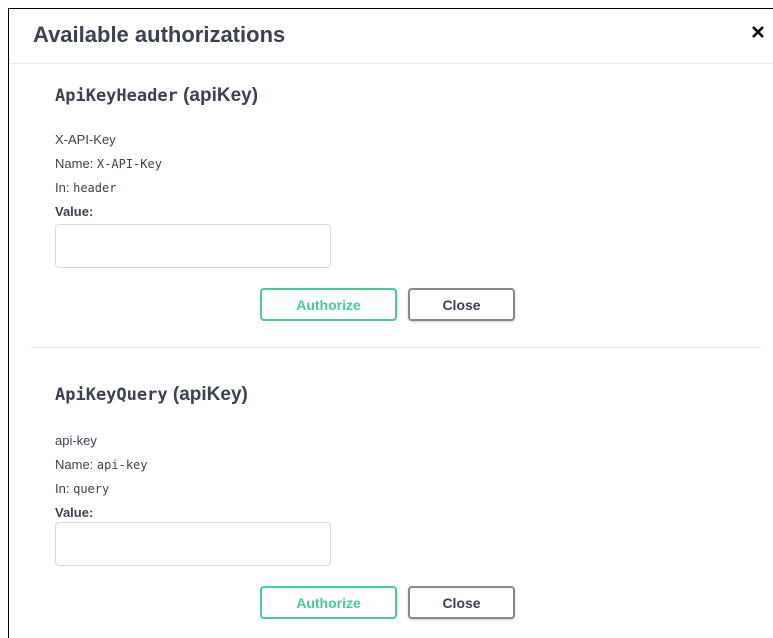  Describe the element at coordinates (91, 489) in the screenshot. I see `in-value: query` at that location.